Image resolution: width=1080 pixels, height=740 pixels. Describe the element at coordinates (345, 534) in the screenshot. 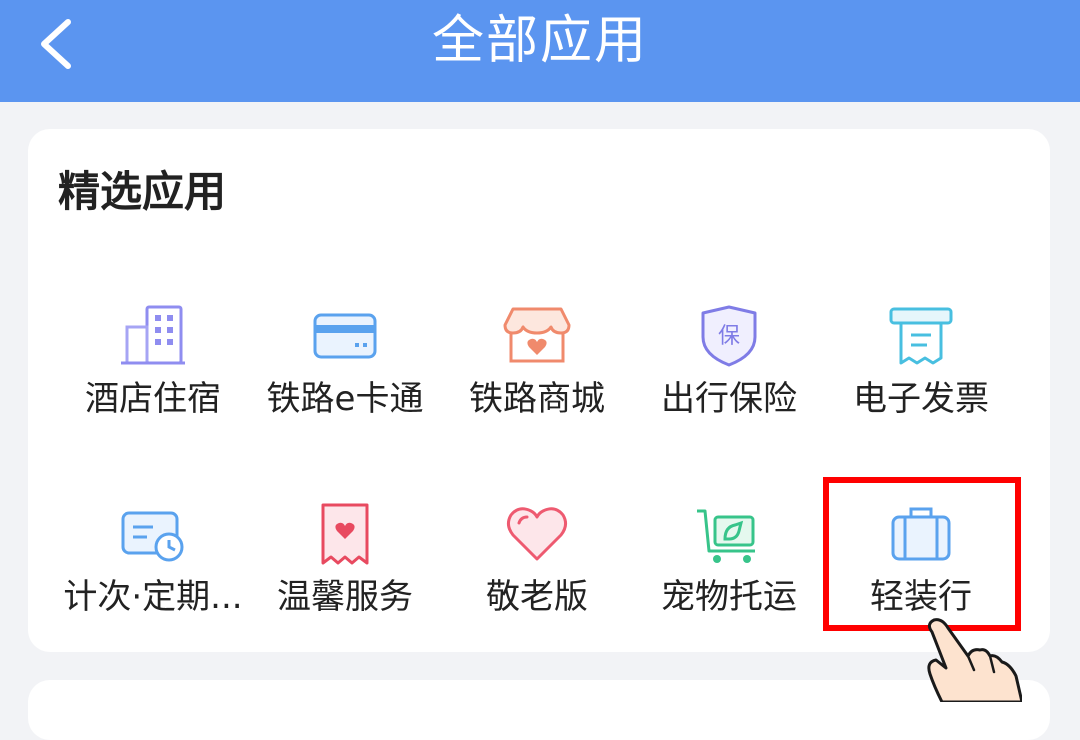

I see `heart-ribbon-icon` at that location.